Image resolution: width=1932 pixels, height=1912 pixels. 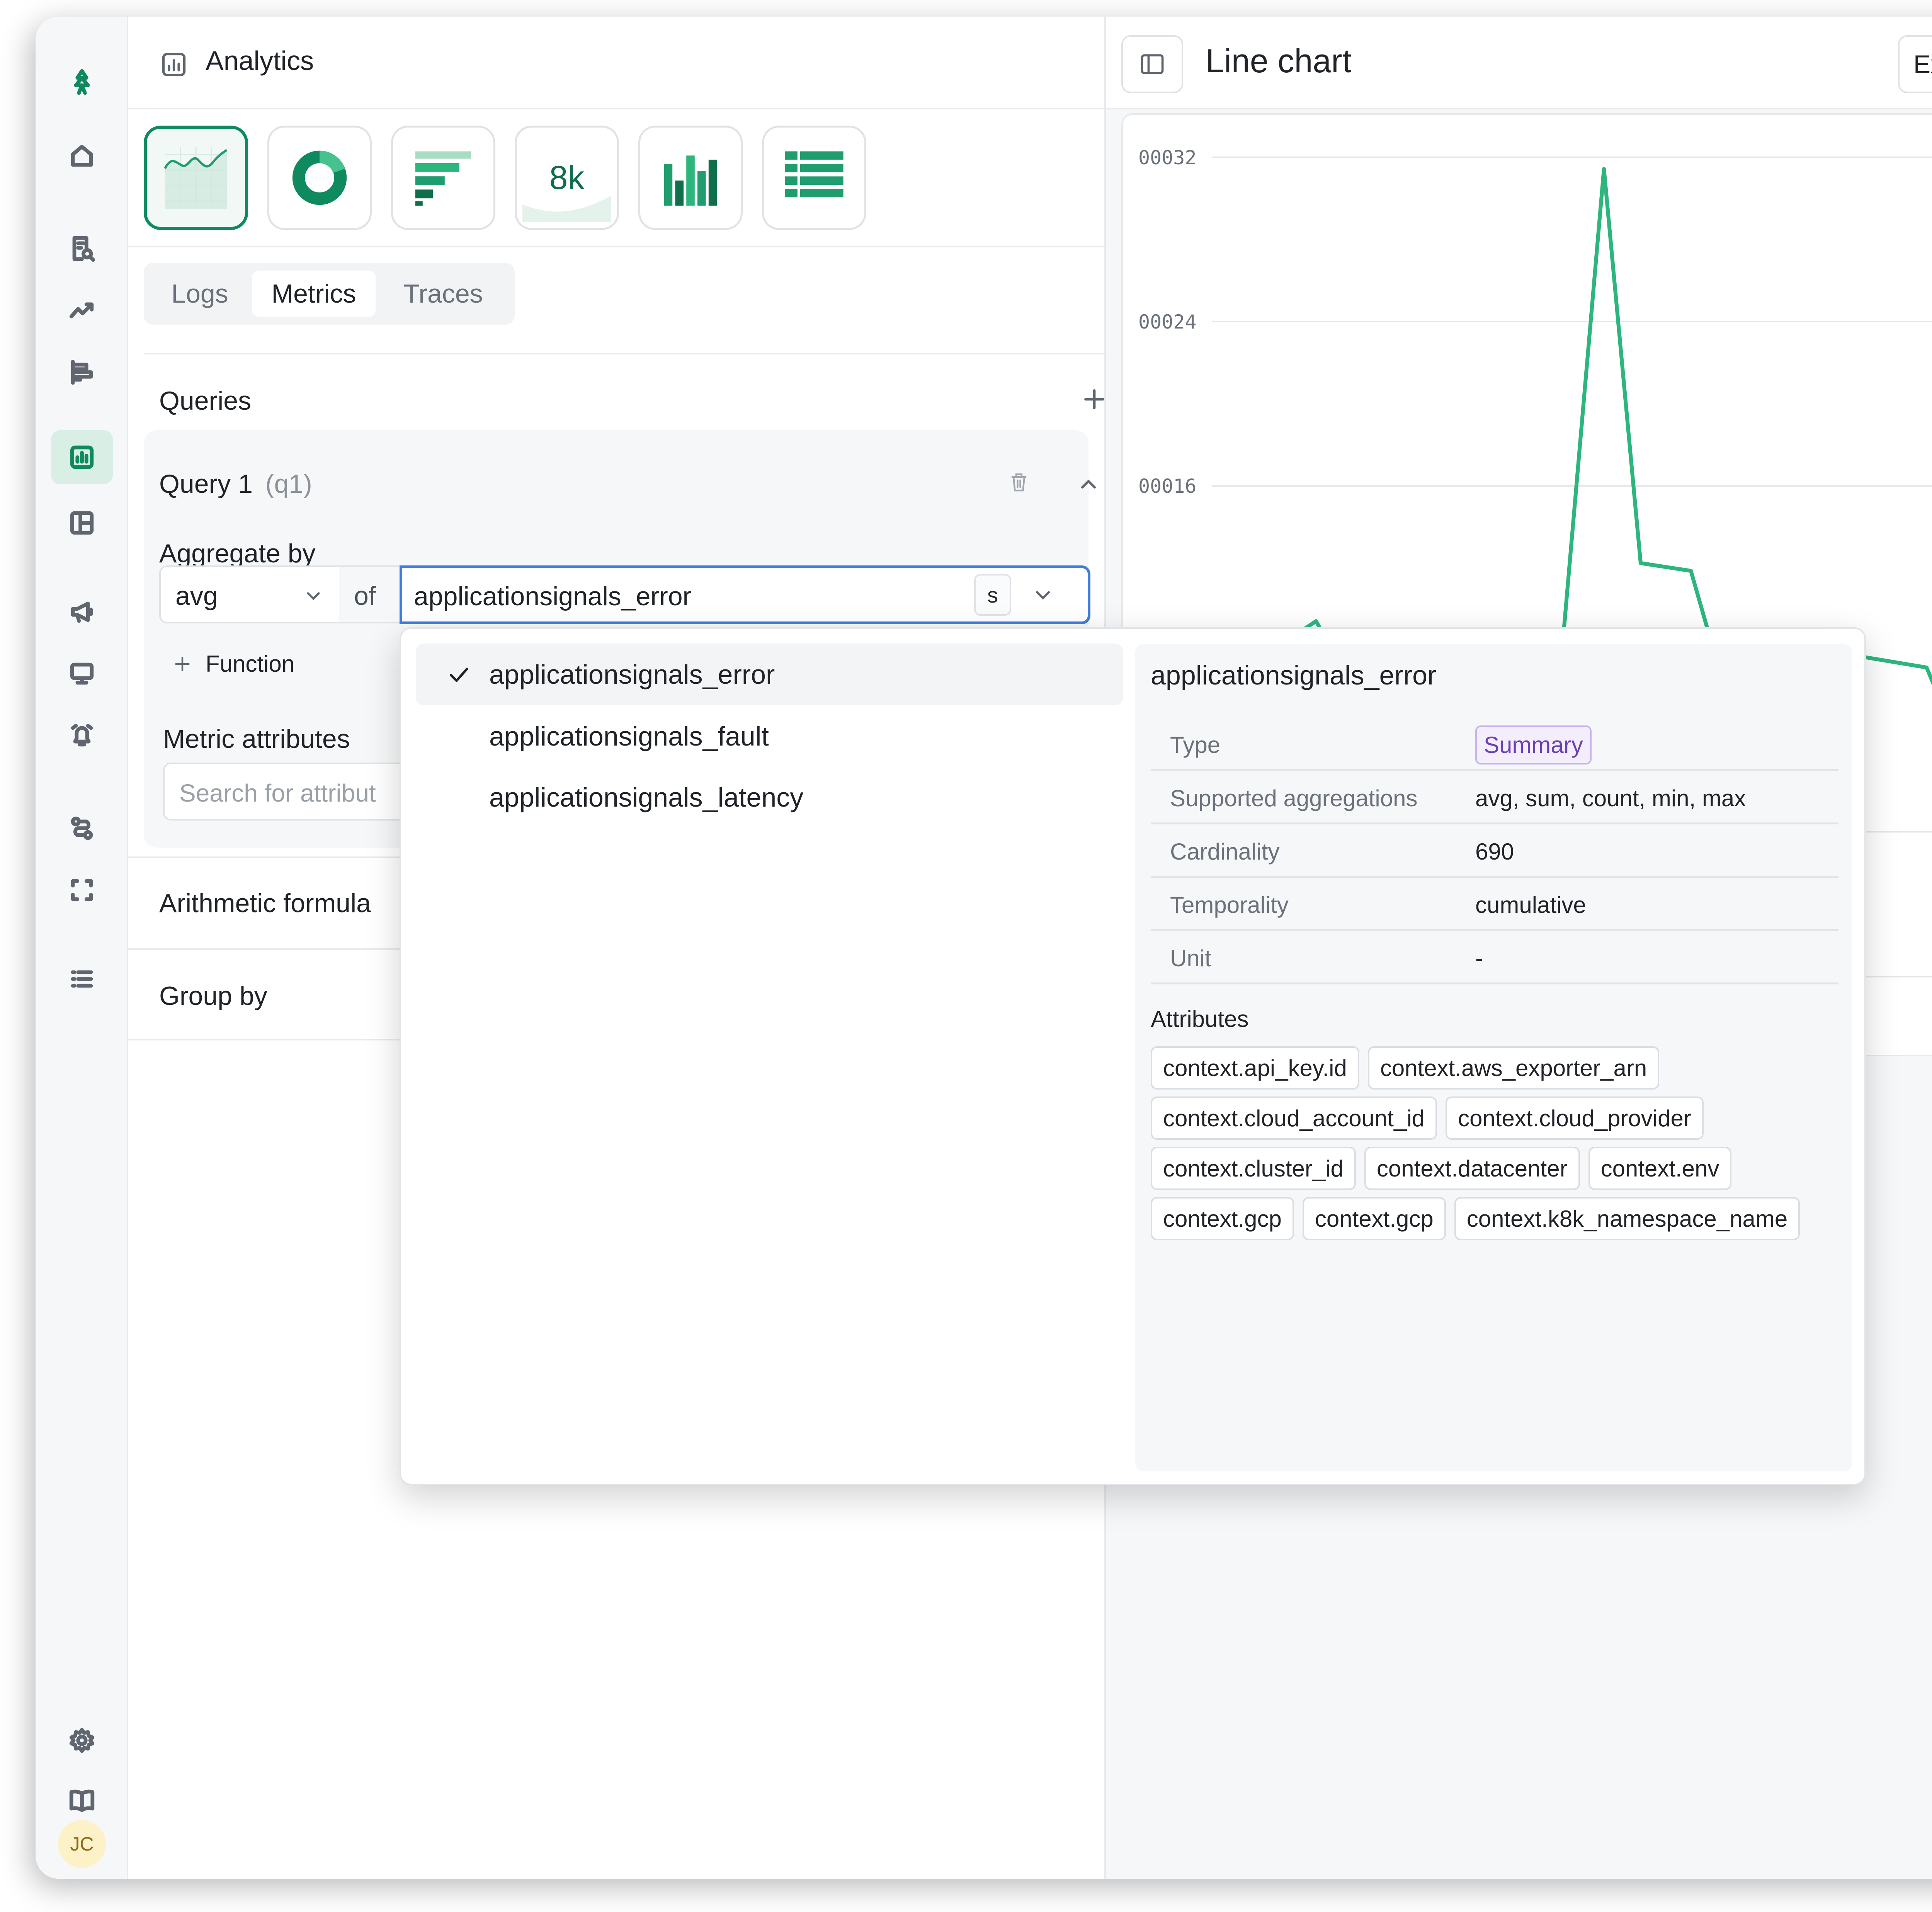 What do you see at coordinates (1479, 958) in the screenshot?
I see `detail-value: -` at bounding box center [1479, 958].